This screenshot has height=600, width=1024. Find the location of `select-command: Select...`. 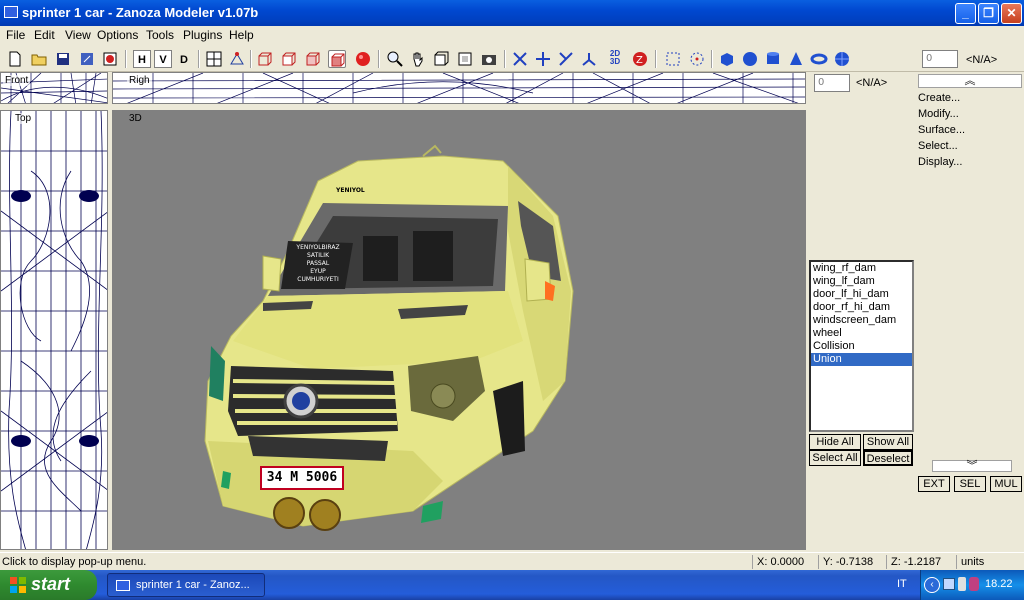

select-command: Select... is located at coordinates (938, 146).